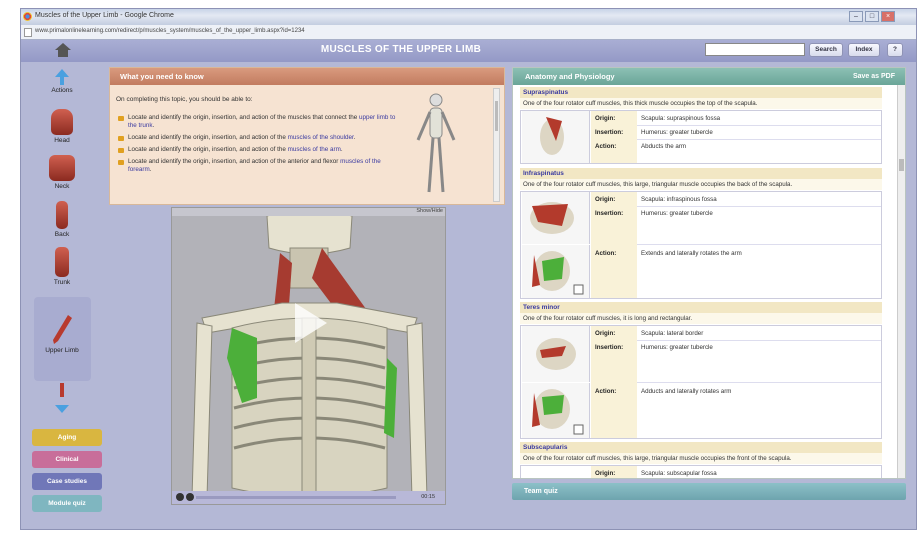 The image size is (923, 542). I want to click on video-progress, so click(296, 497).